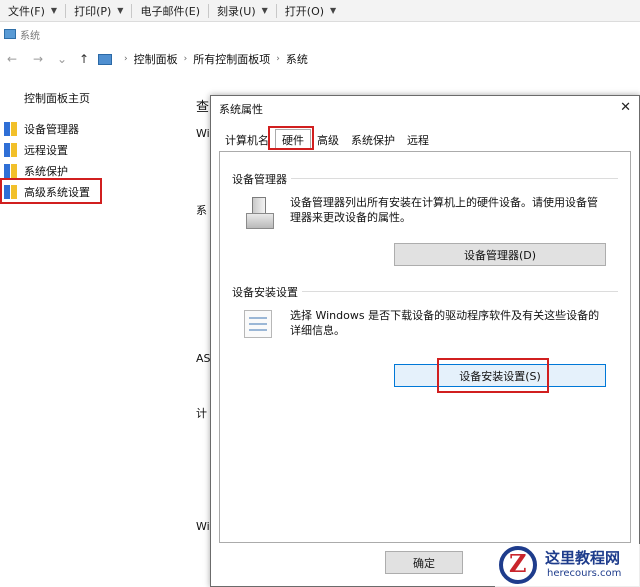 The width and height of the screenshot is (640, 587). I want to click on sidebar-item-remote-settings: 远程设置, so click(36, 150).